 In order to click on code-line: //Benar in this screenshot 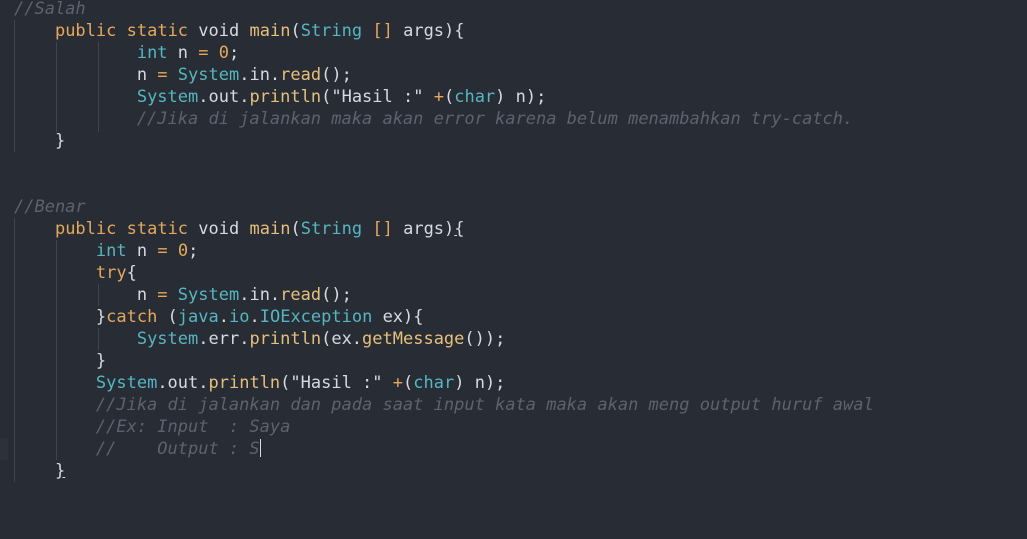, I will do `click(50, 207)`.